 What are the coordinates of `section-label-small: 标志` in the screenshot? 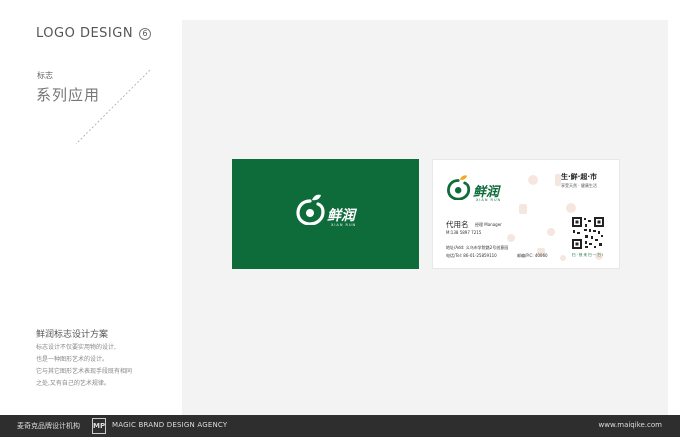 It's located at (45, 75).